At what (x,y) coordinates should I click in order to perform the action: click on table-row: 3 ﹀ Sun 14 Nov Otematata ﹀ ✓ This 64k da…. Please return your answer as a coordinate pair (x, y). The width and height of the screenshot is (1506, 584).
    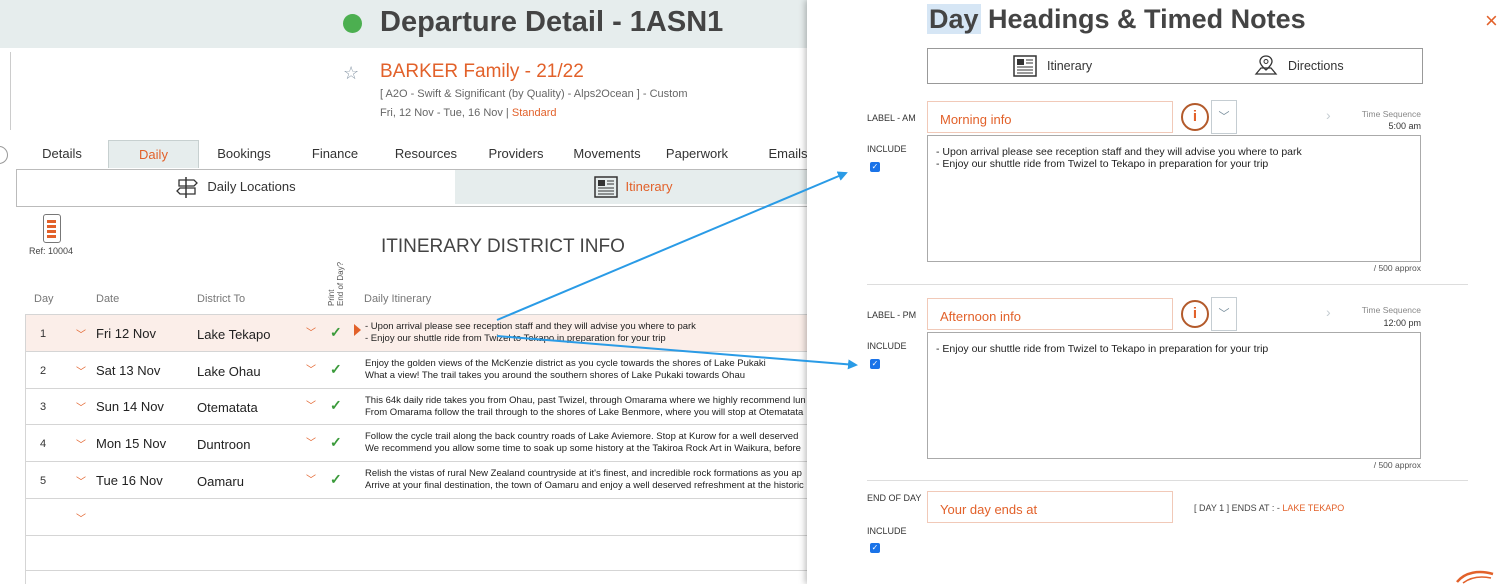
    Looking at the image, I should click on (417, 406).